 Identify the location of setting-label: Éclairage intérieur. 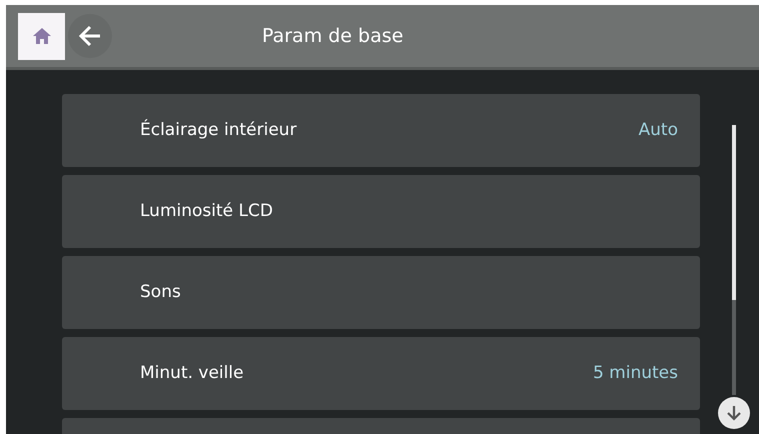
(218, 130).